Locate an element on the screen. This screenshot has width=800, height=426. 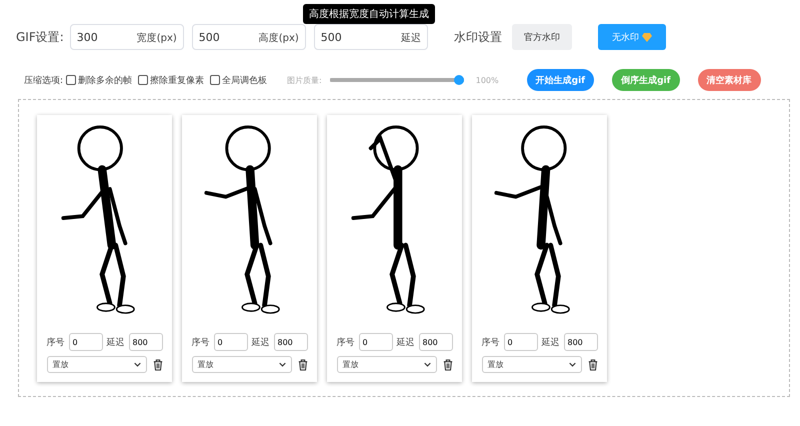
watermark-option-button: 官方水印 is located at coordinates (542, 37).